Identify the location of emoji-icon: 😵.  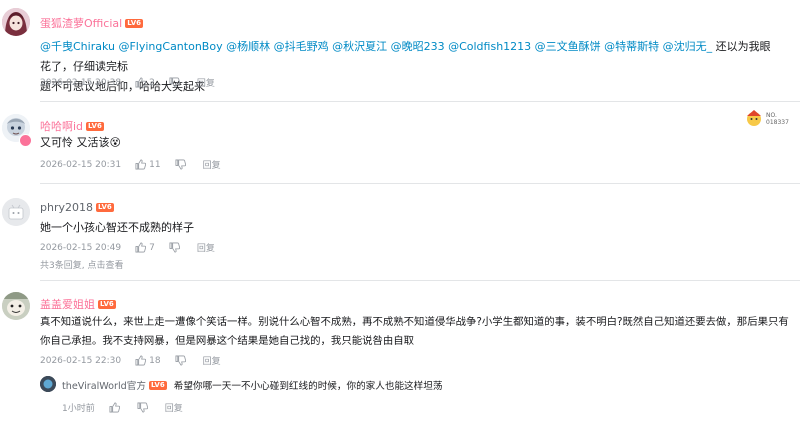
(115, 142).